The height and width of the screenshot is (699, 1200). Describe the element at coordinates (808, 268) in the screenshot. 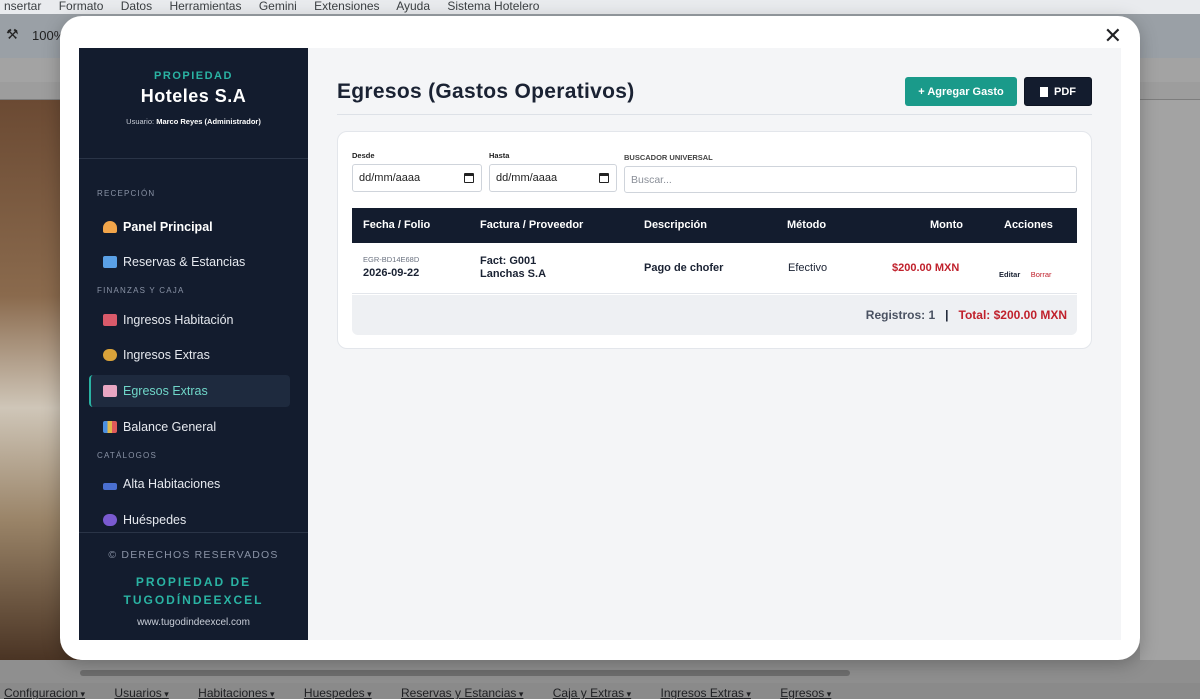

I see `cell-metodo: Efectivo` at that location.